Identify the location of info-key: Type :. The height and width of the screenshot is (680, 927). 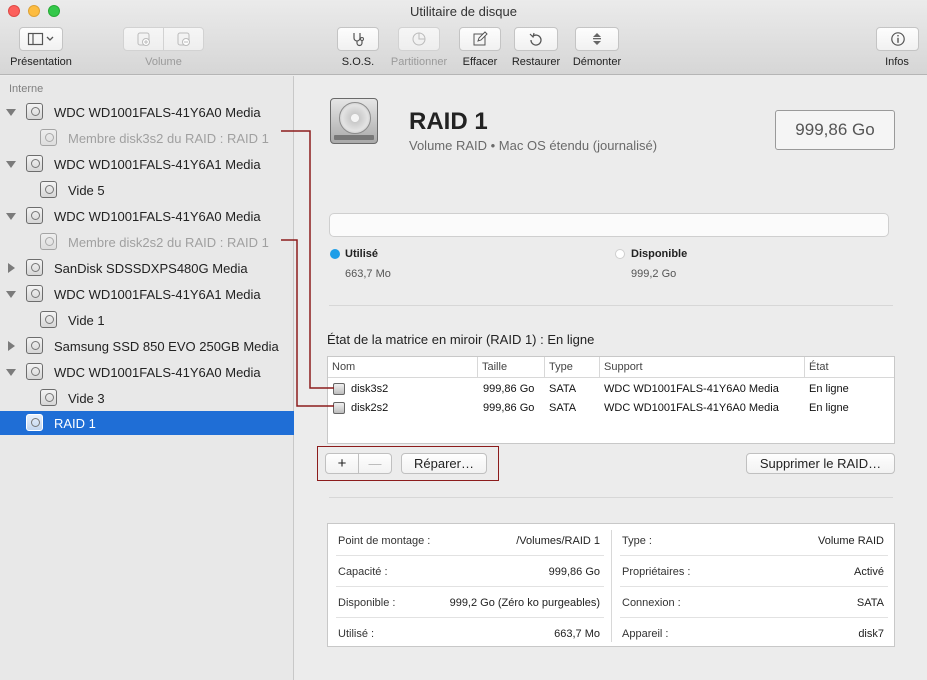
(637, 541).